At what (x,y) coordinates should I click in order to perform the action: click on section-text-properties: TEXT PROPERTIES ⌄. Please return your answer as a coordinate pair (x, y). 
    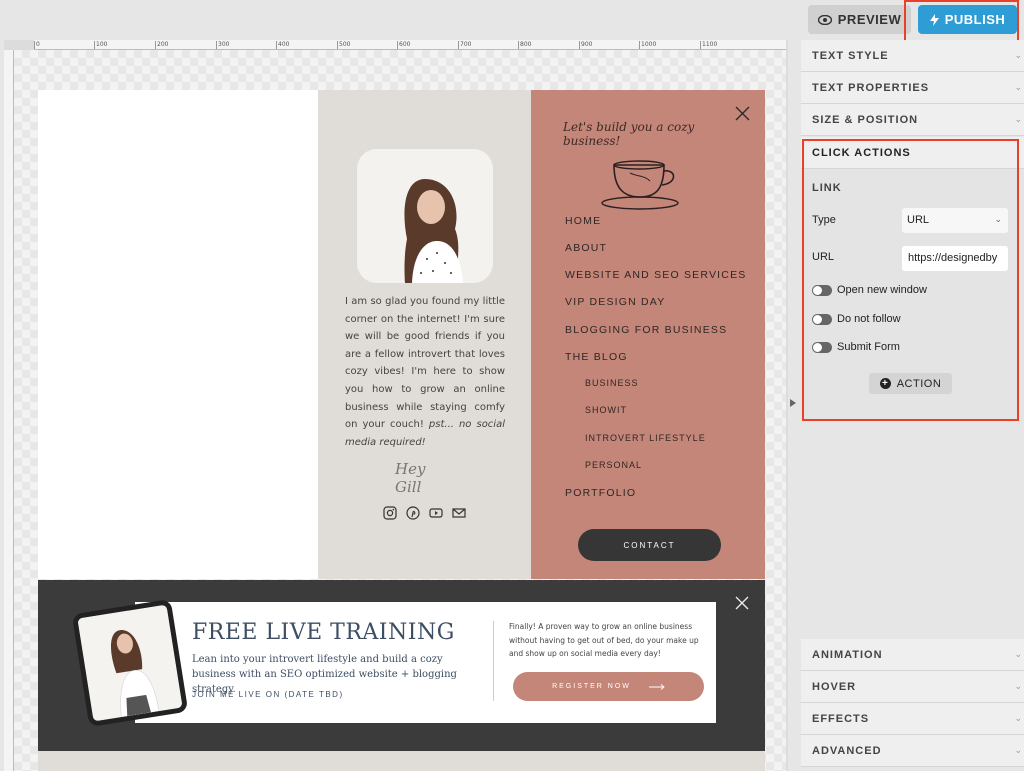
    Looking at the image, I should click on (912, 88).